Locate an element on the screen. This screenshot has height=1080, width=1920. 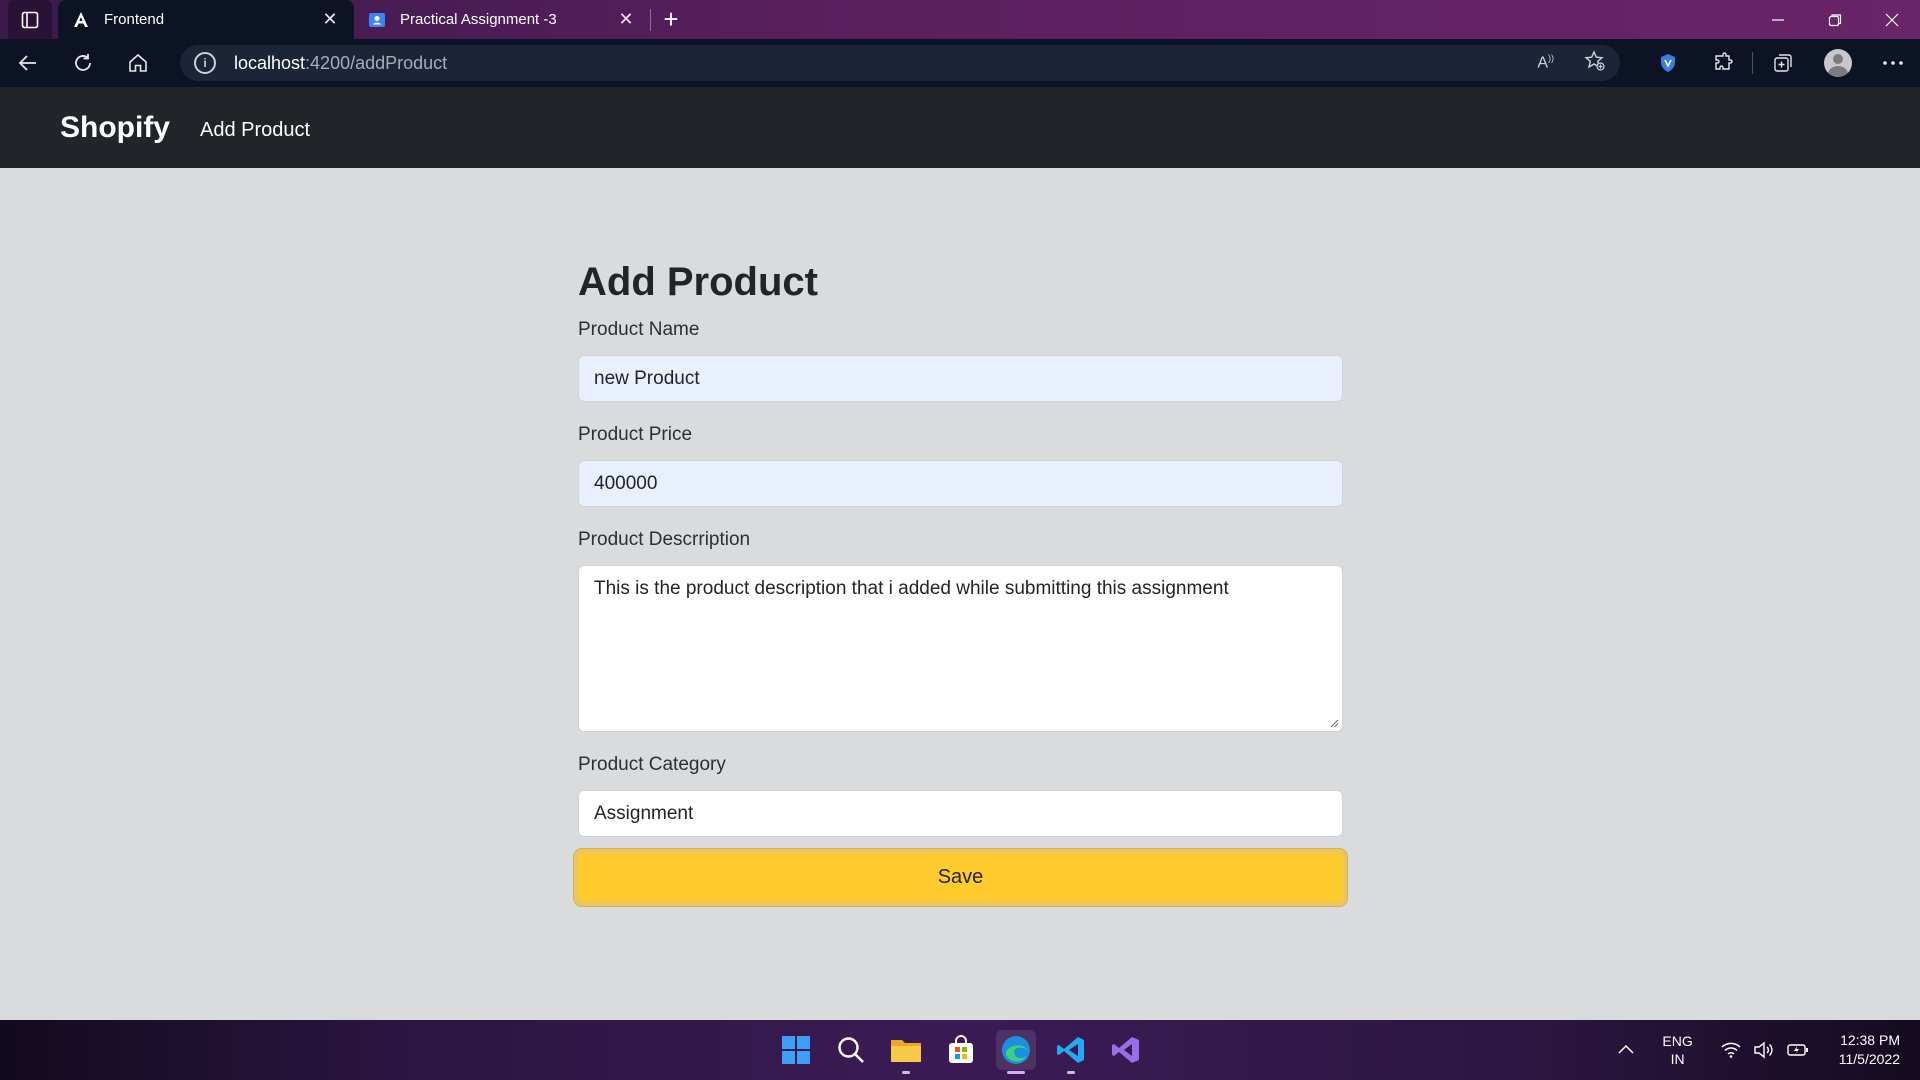
tab-actions-icon is located at coordinates (30, 19).